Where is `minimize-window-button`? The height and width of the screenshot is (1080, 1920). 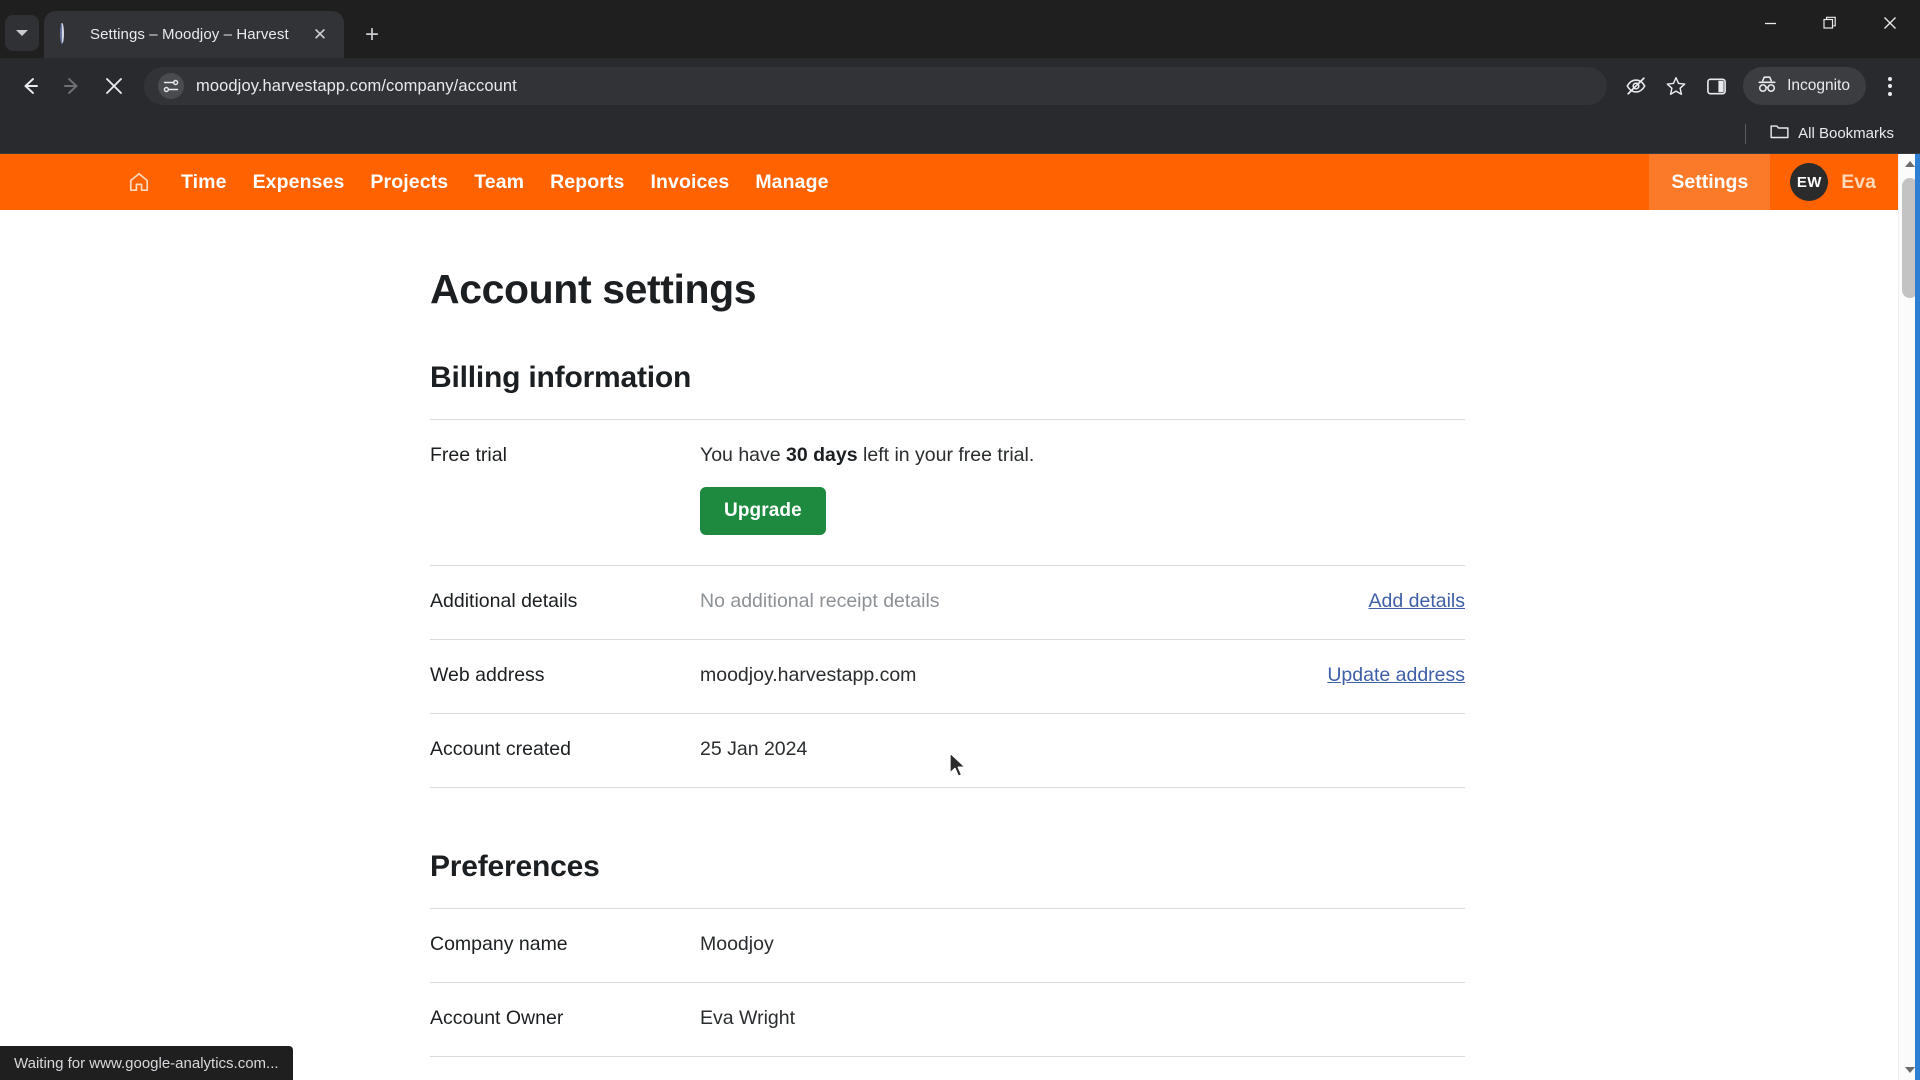
minimize-window-button is located at coordinates (1770, 23).